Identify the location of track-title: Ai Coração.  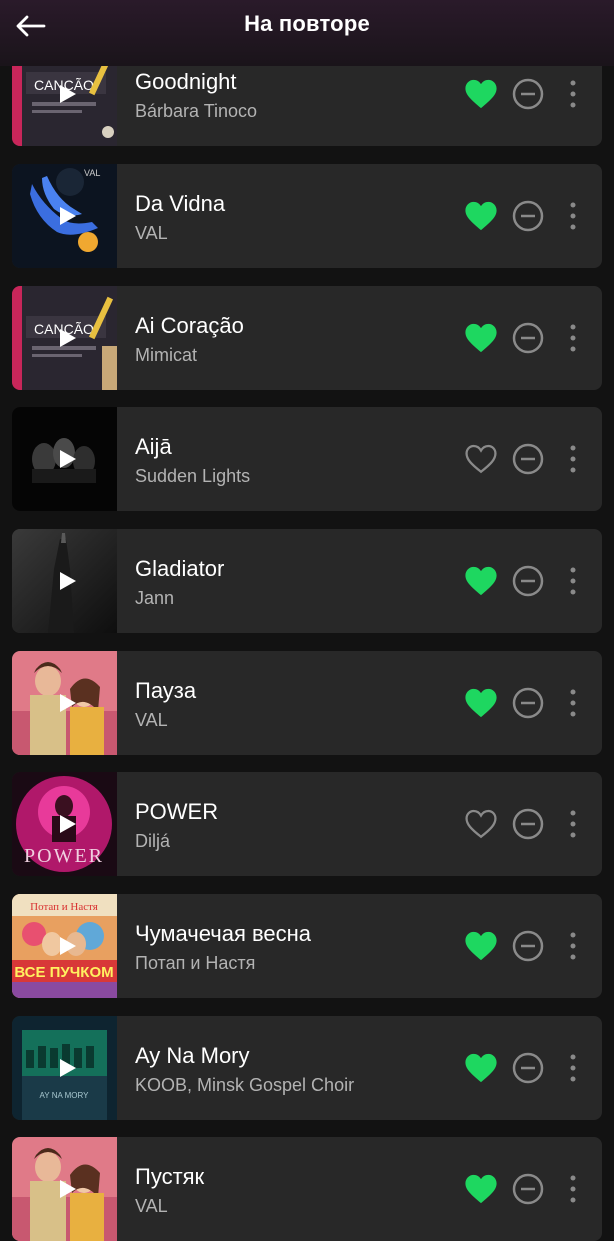
(189, 325).